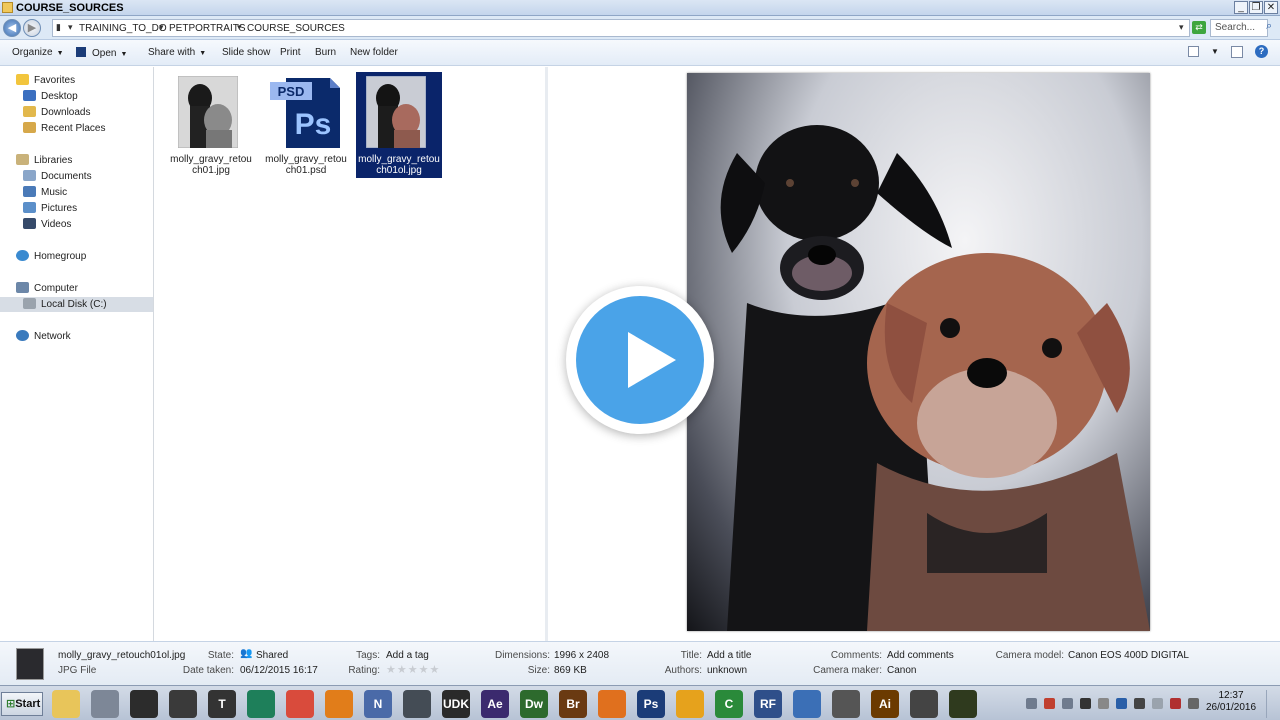 The image size is (1280, 720). I want to click on breadcrumb-1: TRAINING_TO_DO, so click(123, 28).